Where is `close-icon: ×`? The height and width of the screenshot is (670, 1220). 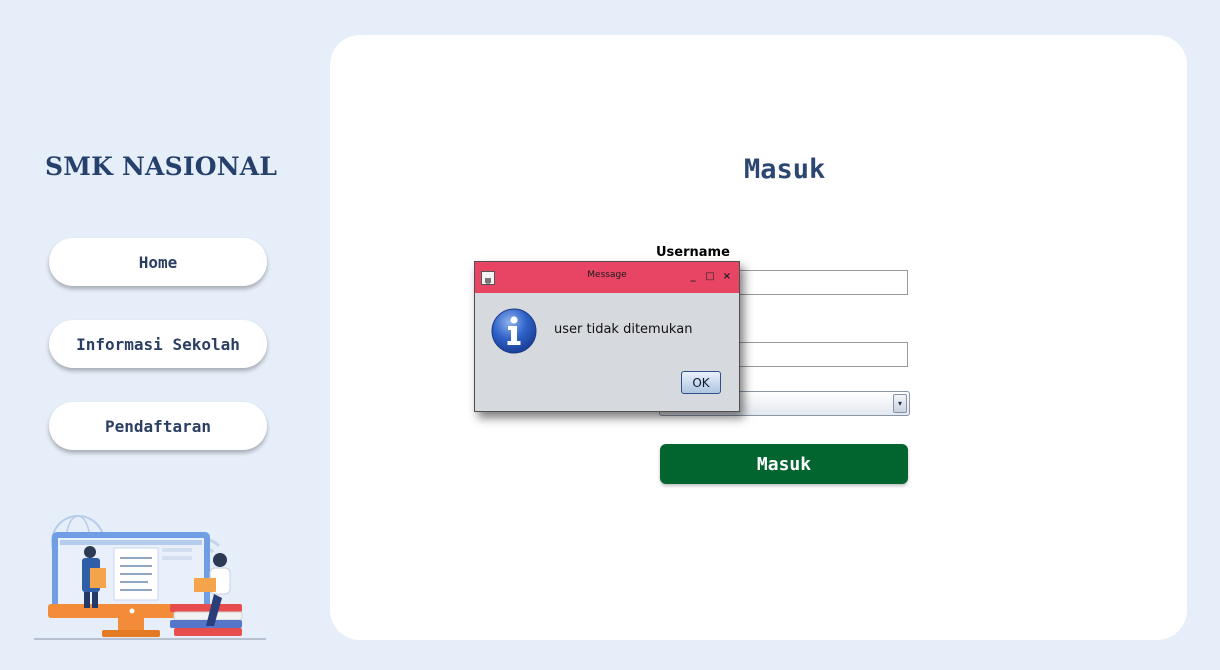 close-icon: × is located at coordinates (727, 277).